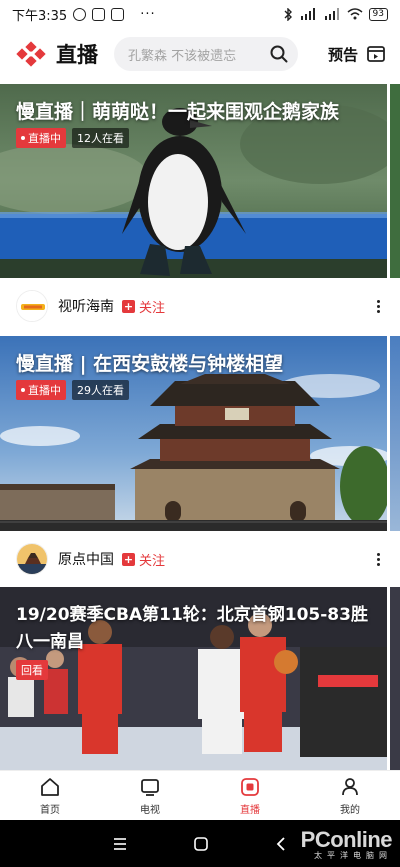  Describe the element at coordinates (200, 306) in the screenshot. I see `card-author-row: 视听海南 + 关注` at that location.